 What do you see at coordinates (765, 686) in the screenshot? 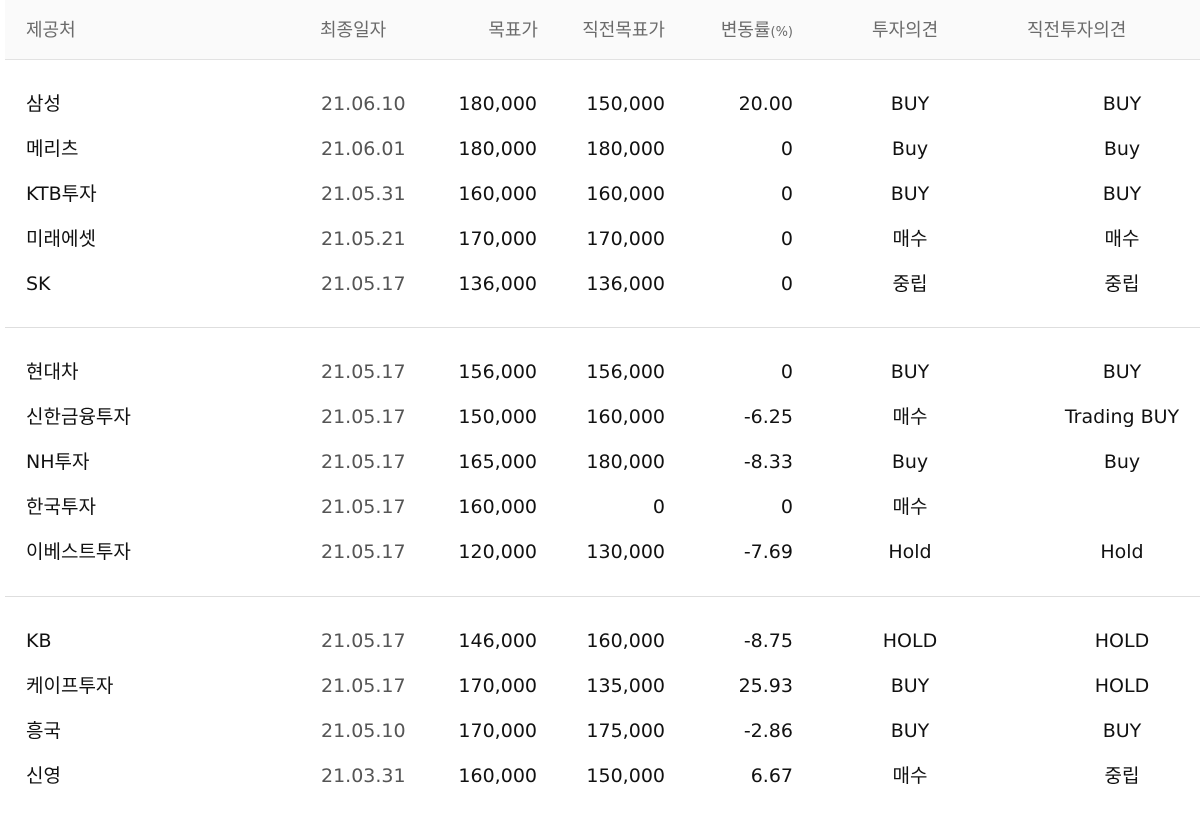
I see `change-rate-cell: 25.93` at bounding box center [765, 686].